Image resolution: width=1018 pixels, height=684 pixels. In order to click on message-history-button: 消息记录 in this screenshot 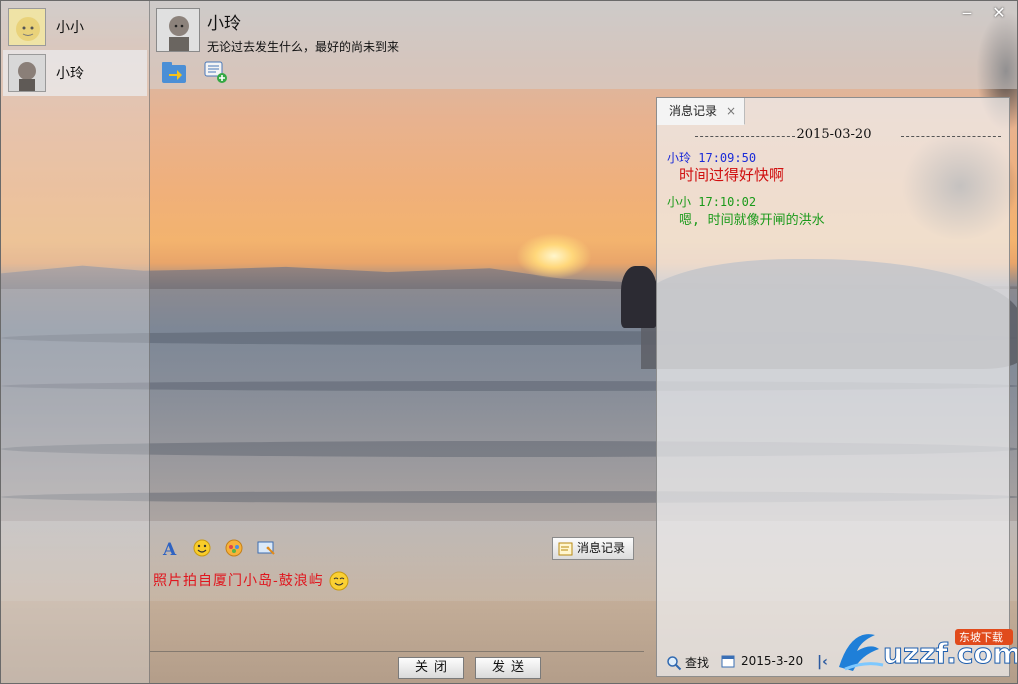, I will do `click(593, 548)`.